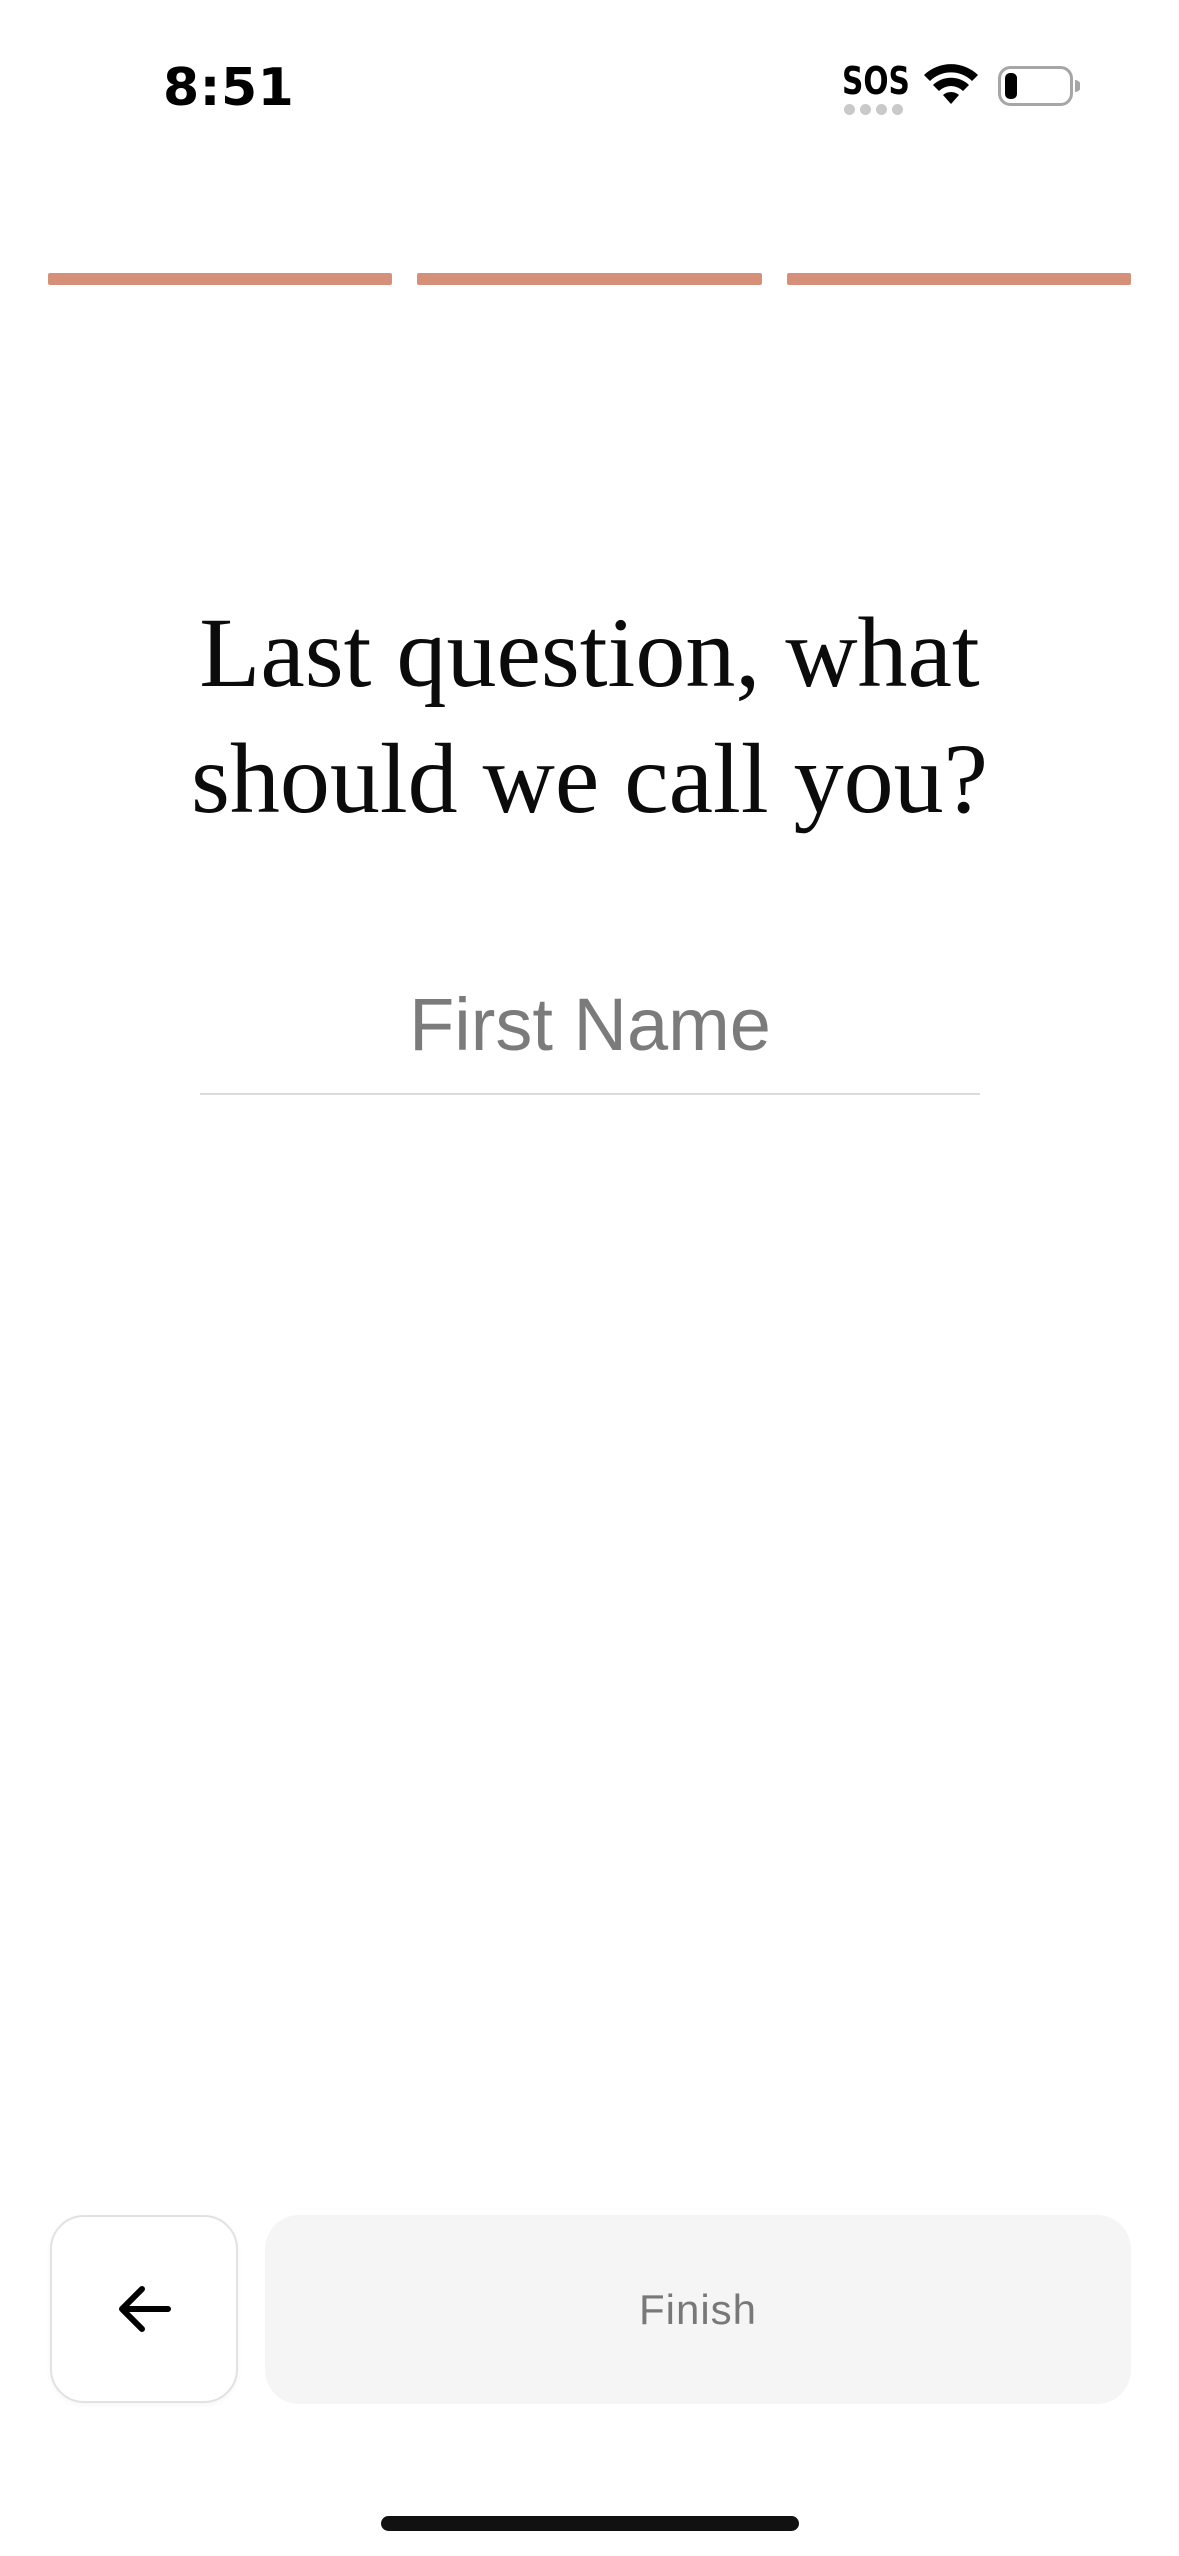  Describe the element at coordinates (698, 2309) in the screenshot. I see `finish-button: Finish` at that location.